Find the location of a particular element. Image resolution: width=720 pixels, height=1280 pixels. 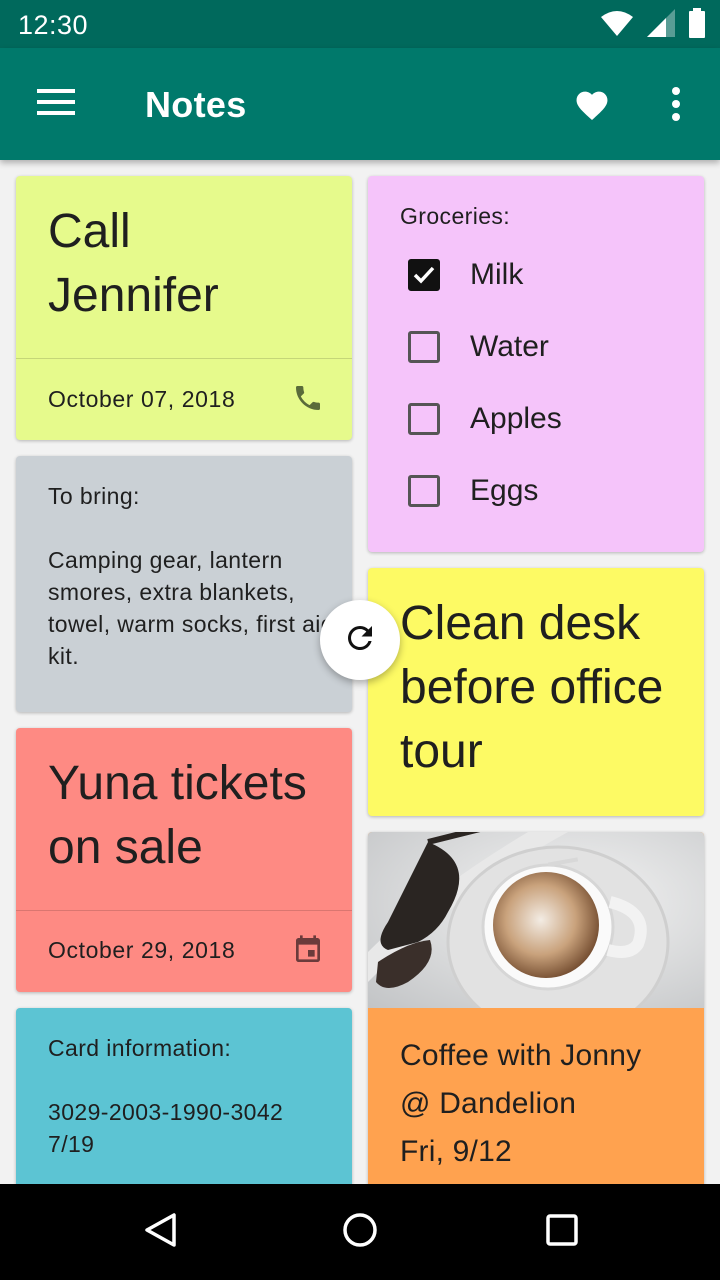

home-icon is located at coordinates (360, 1232).